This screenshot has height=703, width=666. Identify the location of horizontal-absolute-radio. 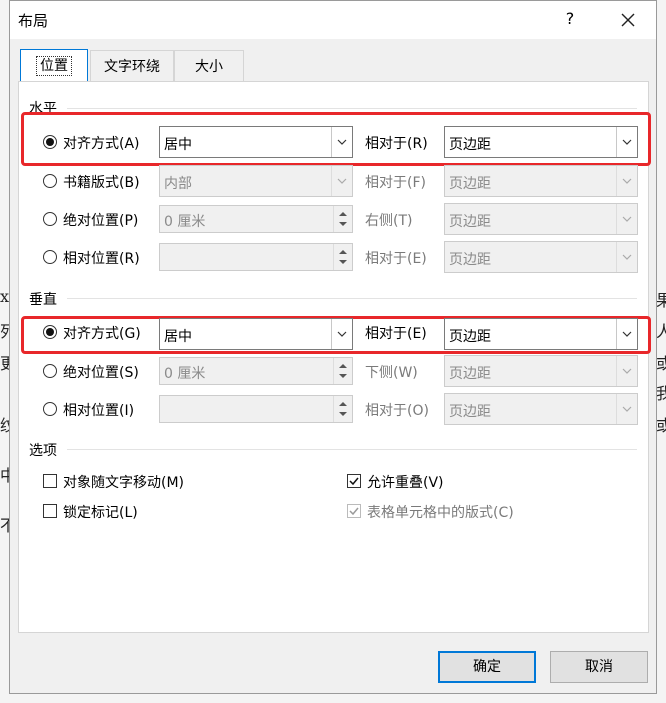
(50, 219).